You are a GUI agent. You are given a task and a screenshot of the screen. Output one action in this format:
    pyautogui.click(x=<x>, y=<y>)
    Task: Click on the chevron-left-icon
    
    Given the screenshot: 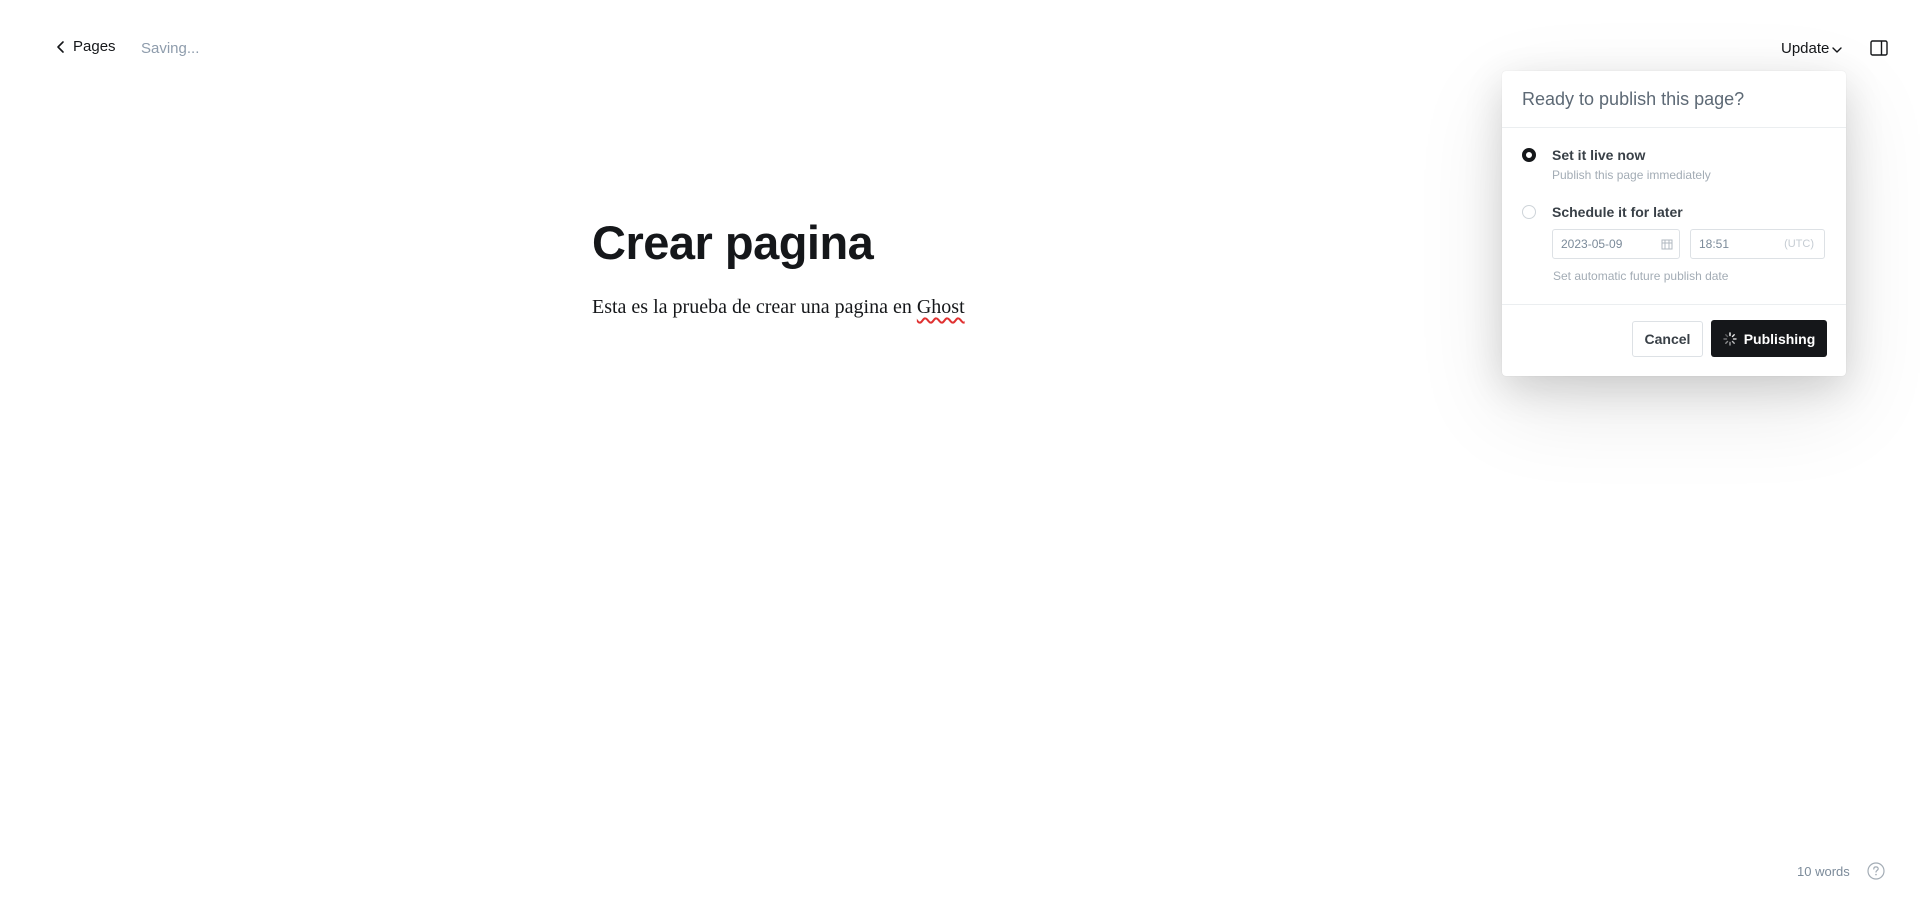 What is the action you would take?
    pyautogui.click(x=60, y=46)
    